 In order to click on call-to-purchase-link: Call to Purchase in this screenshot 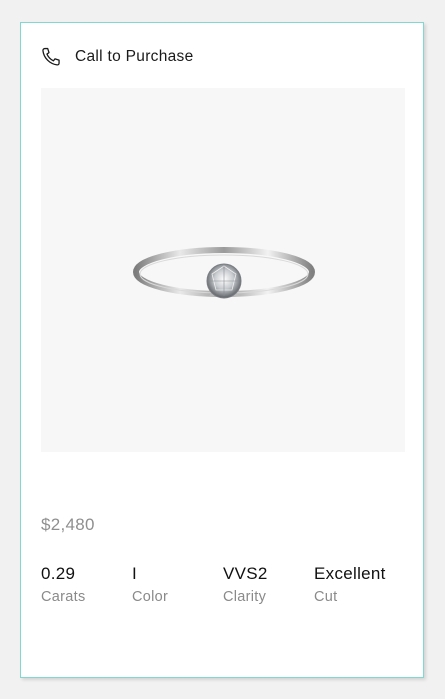, I will do `click(117, 57)`.